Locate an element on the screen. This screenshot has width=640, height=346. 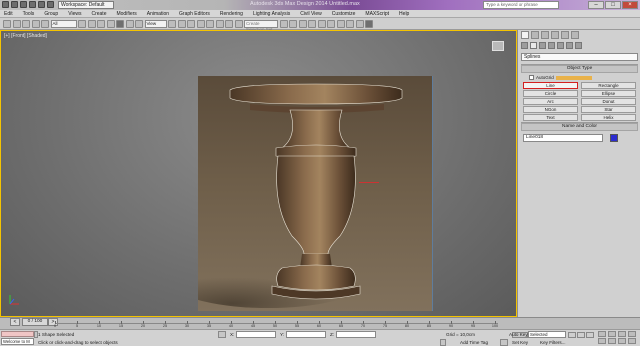
menu-animation: Animation is located at coordinates (158, 14).